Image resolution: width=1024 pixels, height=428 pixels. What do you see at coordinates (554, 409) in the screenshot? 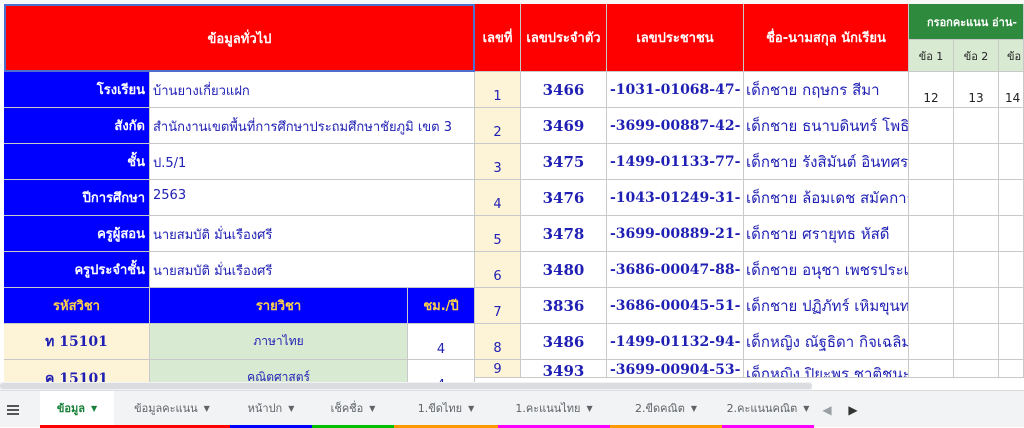
I see `sheet-tab: 1.คะแนนไทย ▼` at bounding box center [554, 409].